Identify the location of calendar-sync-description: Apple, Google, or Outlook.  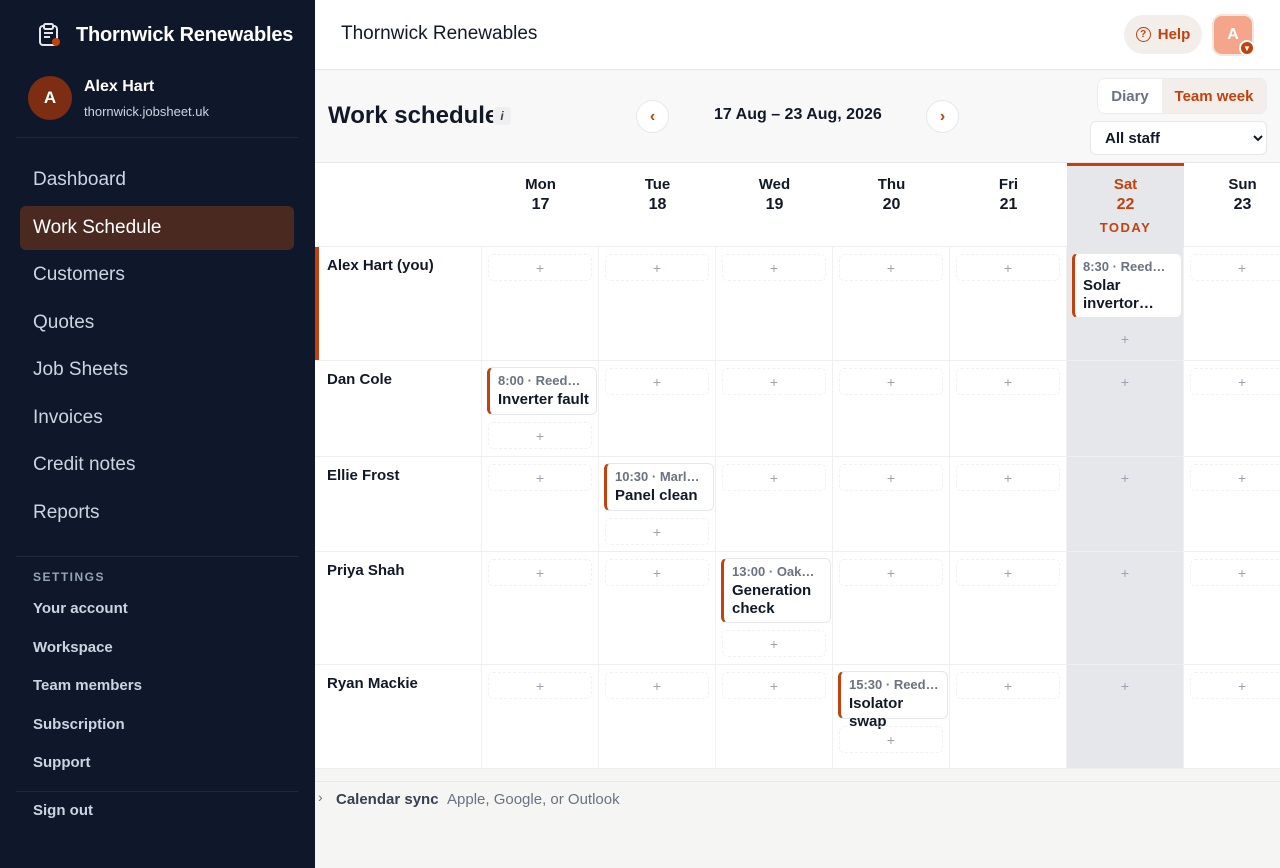
(533, 799).